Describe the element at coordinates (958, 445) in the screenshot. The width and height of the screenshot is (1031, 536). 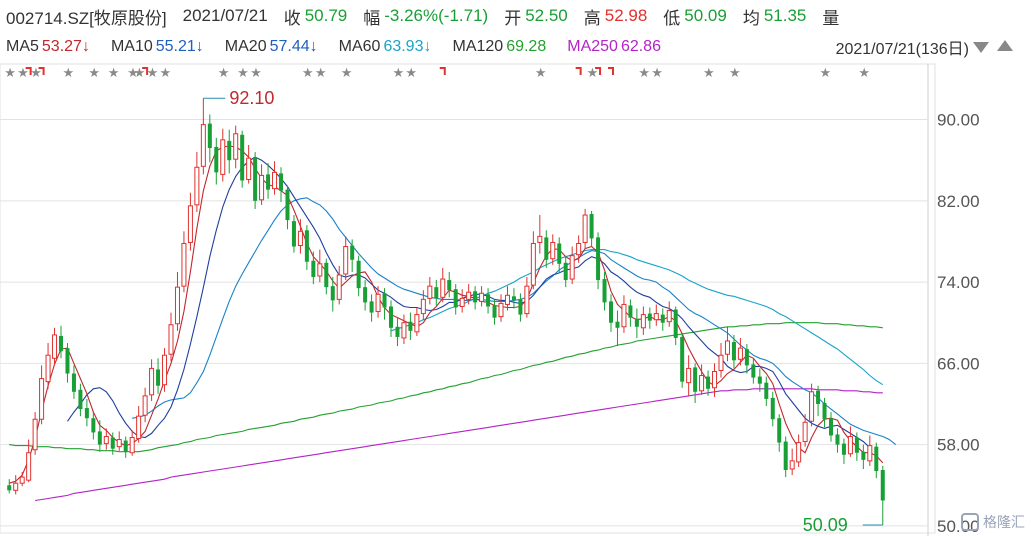
I see `y-tick-label: 58.00` at that location.